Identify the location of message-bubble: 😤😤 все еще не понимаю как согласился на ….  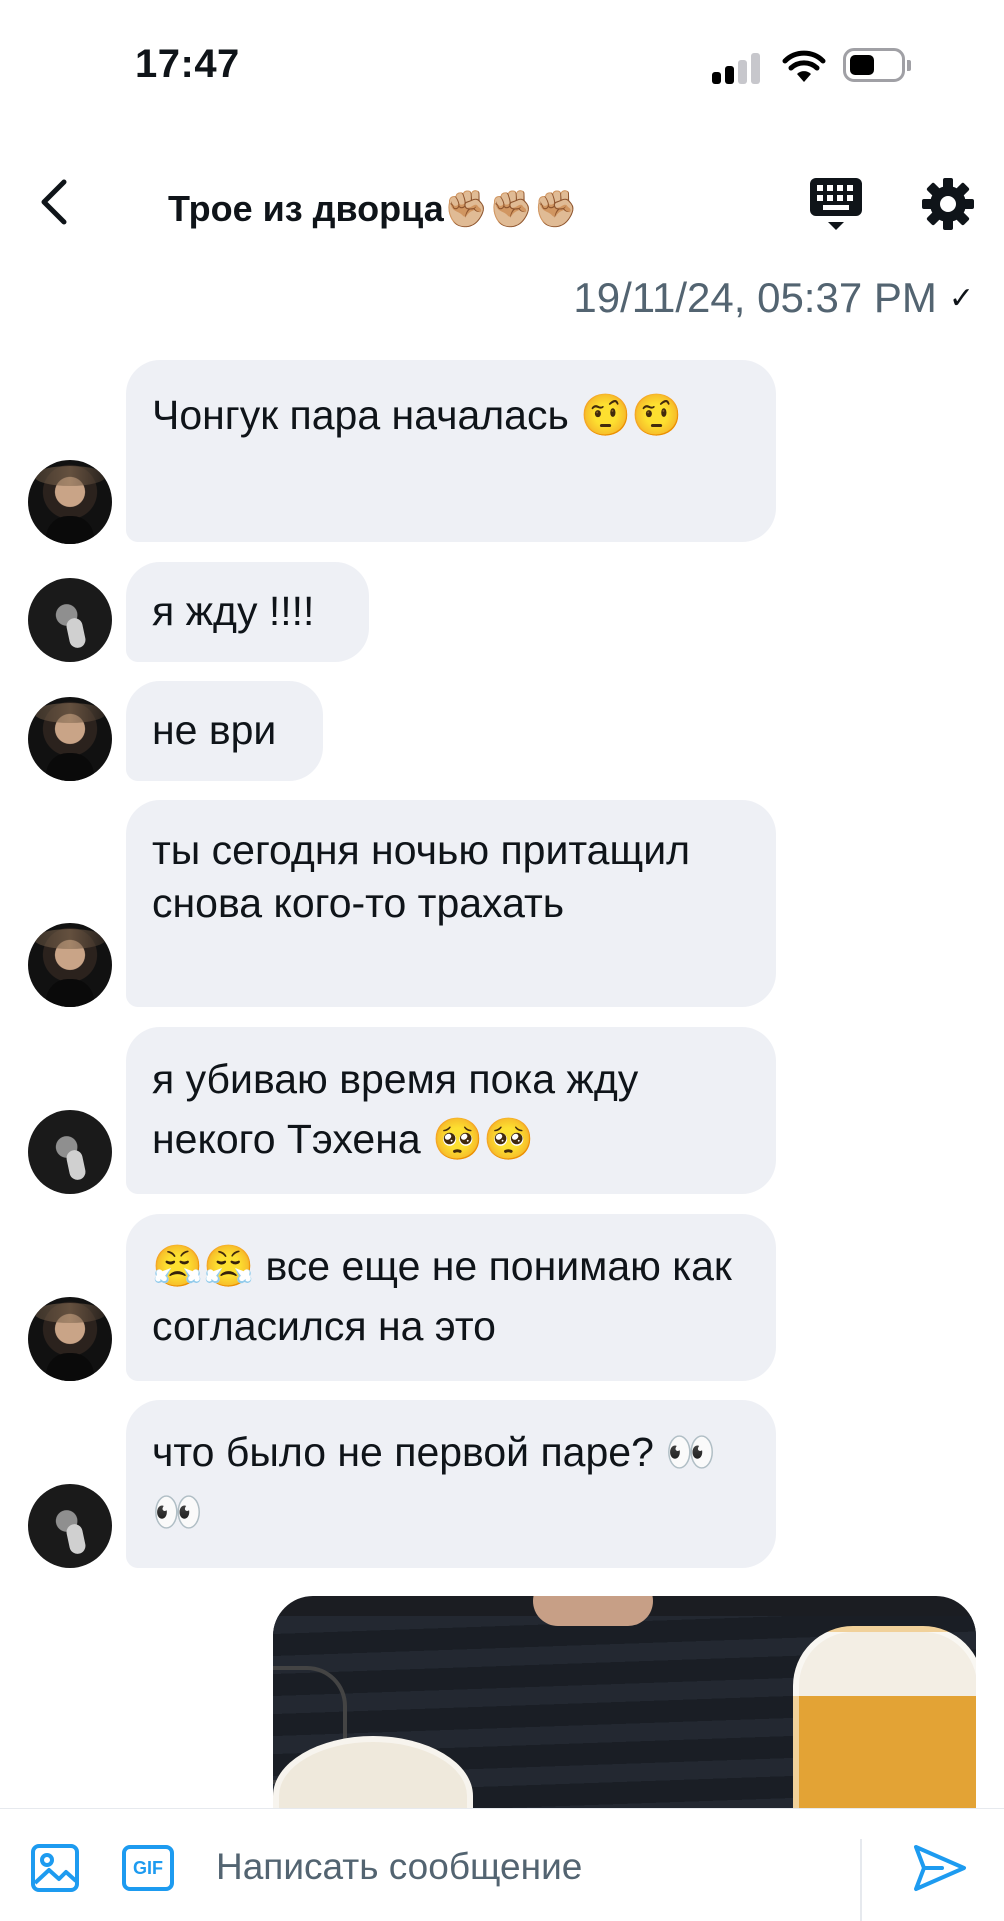
(451, 1297).